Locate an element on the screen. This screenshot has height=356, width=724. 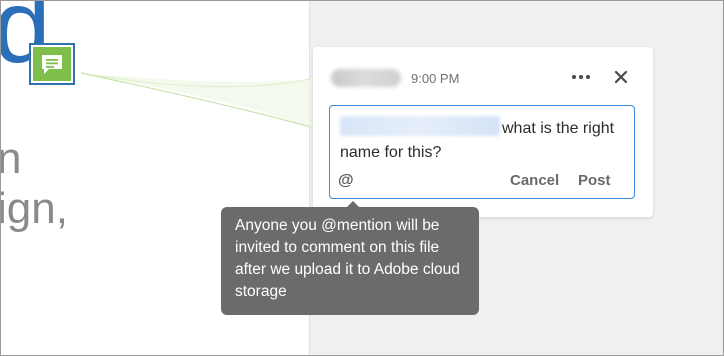
document-text-line-1: n is located at coordinates (11, 159).